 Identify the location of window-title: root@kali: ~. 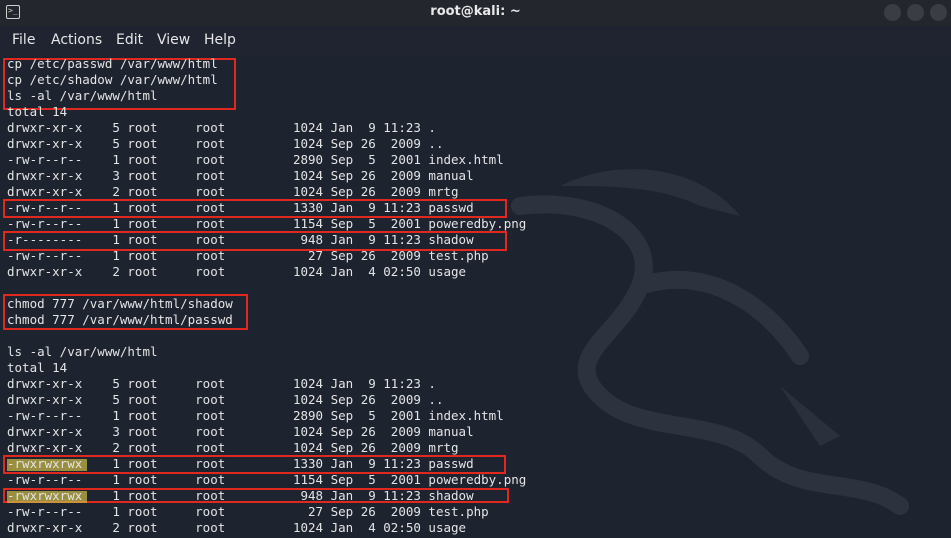
(475, 11).